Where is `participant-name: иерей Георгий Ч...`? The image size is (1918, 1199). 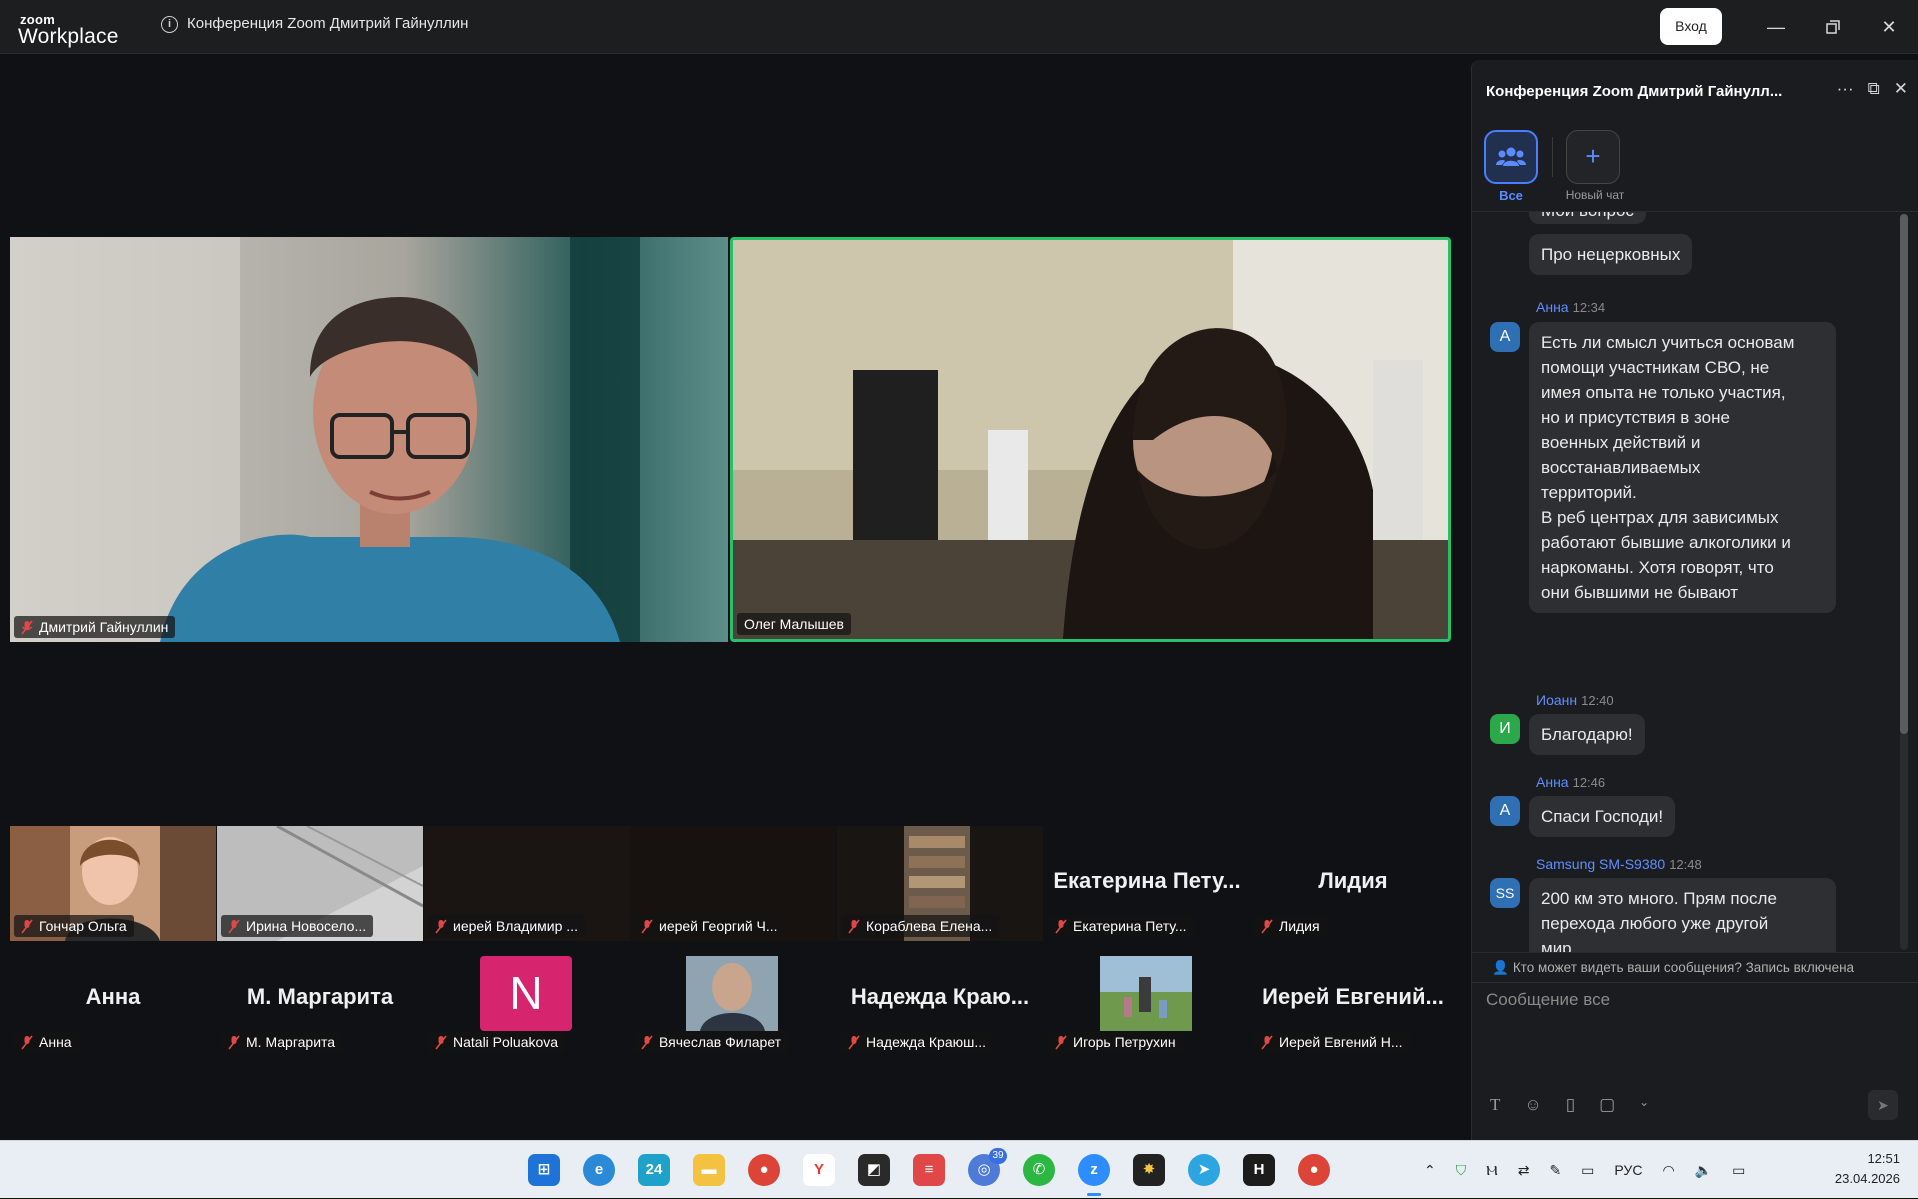
participant-name: иерей Георгий Ч... is located at coordinates (718, 926).